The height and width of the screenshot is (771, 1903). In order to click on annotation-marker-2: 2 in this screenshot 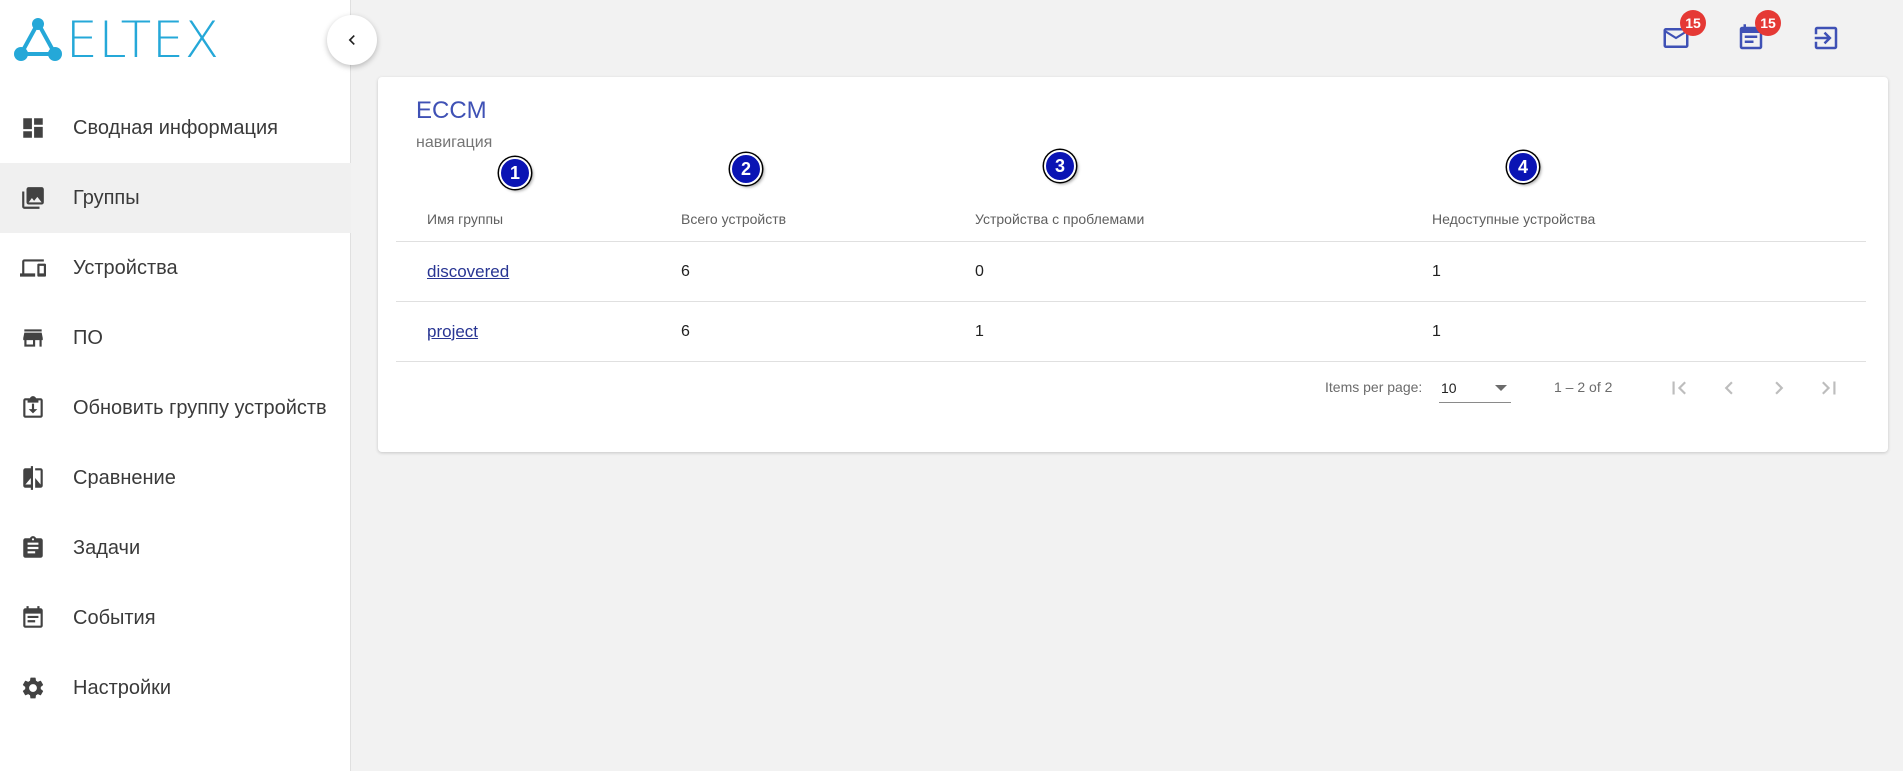, I will do `click(746, 169)`.